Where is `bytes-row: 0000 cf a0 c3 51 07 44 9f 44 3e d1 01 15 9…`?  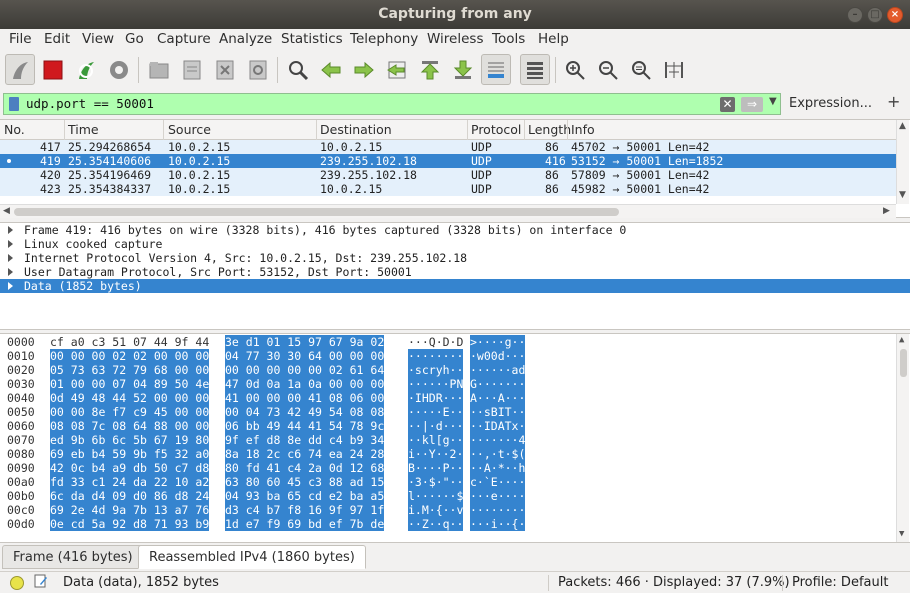 bytes-row: 0000 cf a0 c3 51 07 44 9f 44 3e d1 01 15 9… is located at coordinates (448, 342).